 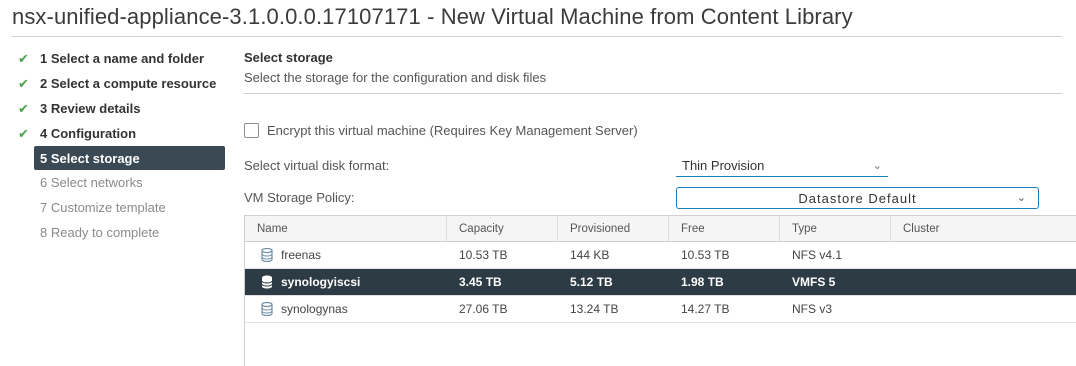 What do you see at coordinates (502, 228) in the screenshot?
I see `column-header-capacity: Capacity` at bounding box center [502, 228].